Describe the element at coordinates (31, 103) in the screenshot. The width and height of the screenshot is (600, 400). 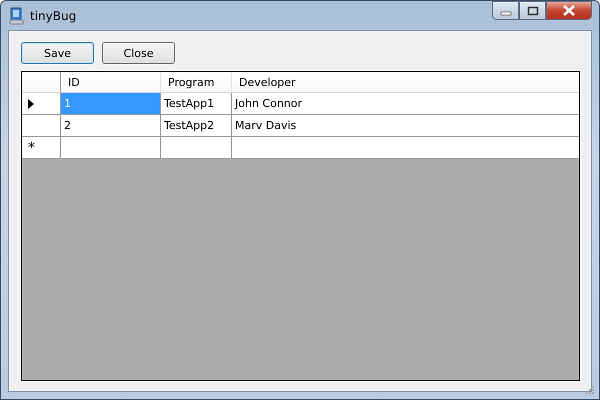
I see `current-row-icon` at that location.